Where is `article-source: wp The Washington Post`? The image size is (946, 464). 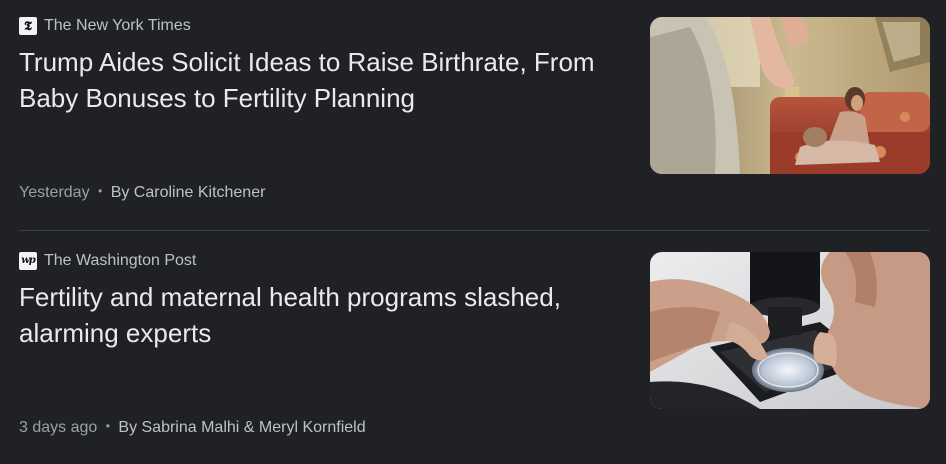 article-source: wp The Washington Post is located at coordinates (107, 261).